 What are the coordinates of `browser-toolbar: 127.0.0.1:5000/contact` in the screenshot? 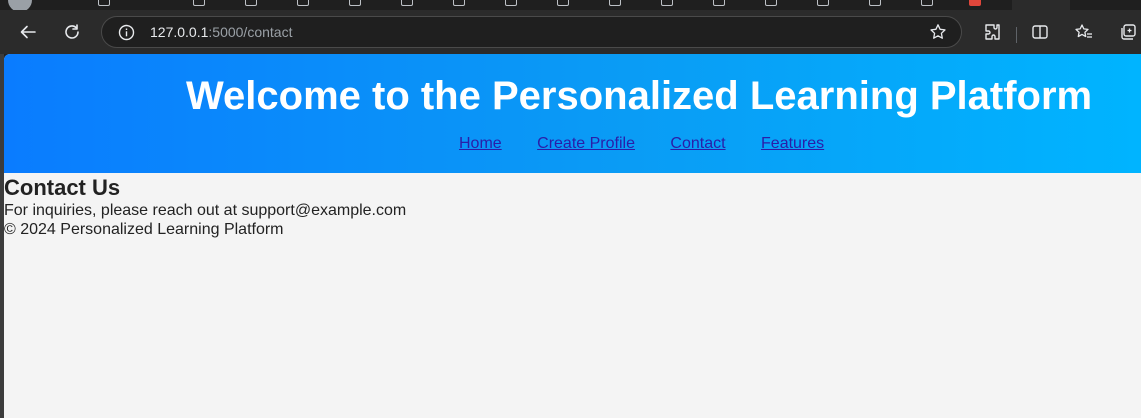 It's located at (570, 32).